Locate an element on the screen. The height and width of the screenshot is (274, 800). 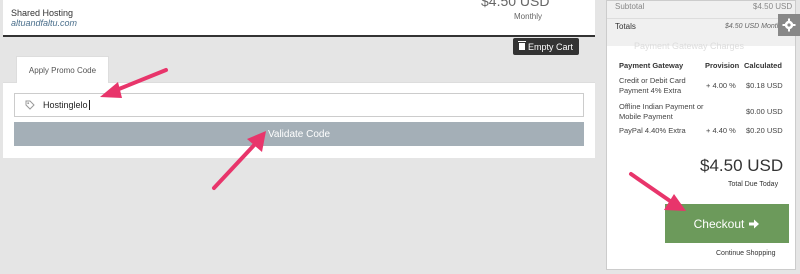
provision-col-header: Provision is located at coordinates (722, 65).